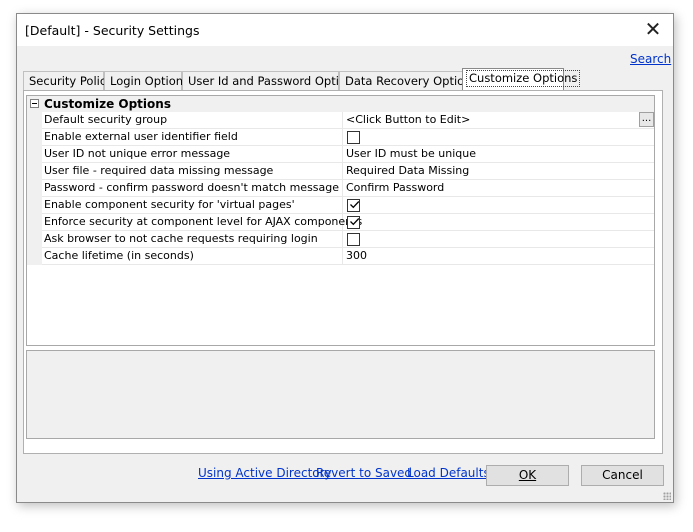 The height and width of the screenshot is (532, 693). What do you see at coordinates (34, 103) in the screenshot?
I see `collapse-icon` at bounding box center [34, 103].